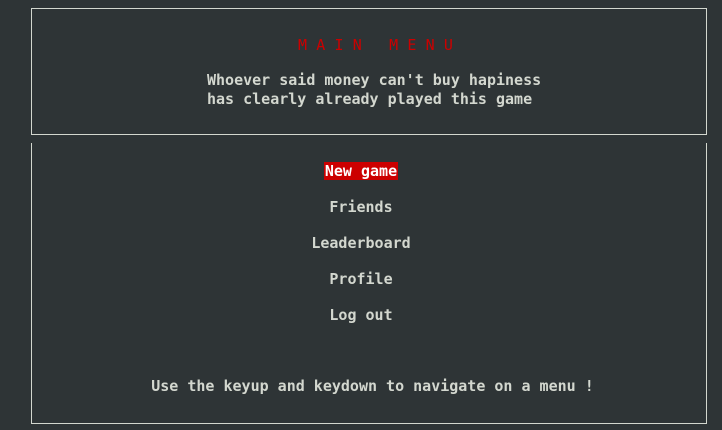 The image size is (722, 430). I want to click on menu-item-leaderboard: Leaderboard, so click(361, 243).